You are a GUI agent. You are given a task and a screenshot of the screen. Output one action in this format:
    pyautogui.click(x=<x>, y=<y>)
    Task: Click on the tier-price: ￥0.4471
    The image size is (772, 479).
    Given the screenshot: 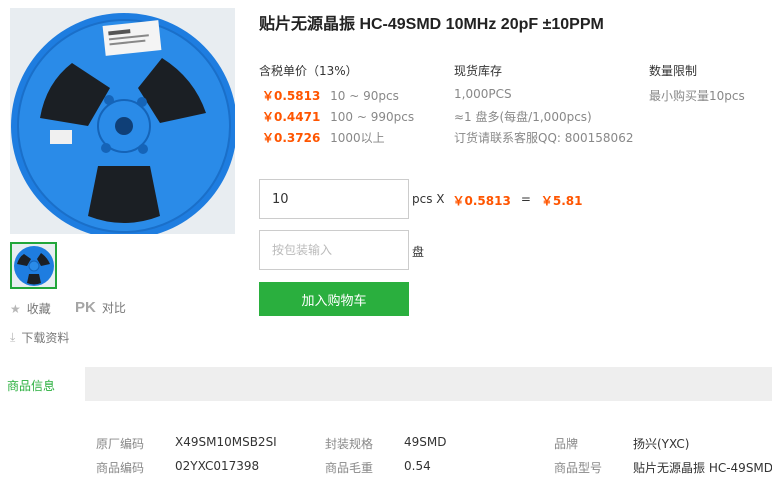 What is the action you would take?
    pyautogui.click(x=291, y=117)
    